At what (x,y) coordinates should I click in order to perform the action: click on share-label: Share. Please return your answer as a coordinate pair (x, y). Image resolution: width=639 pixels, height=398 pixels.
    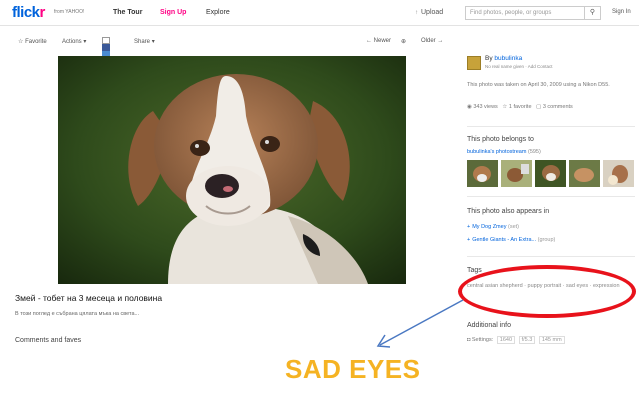
    Looking at the image, I should click on (142, 42).